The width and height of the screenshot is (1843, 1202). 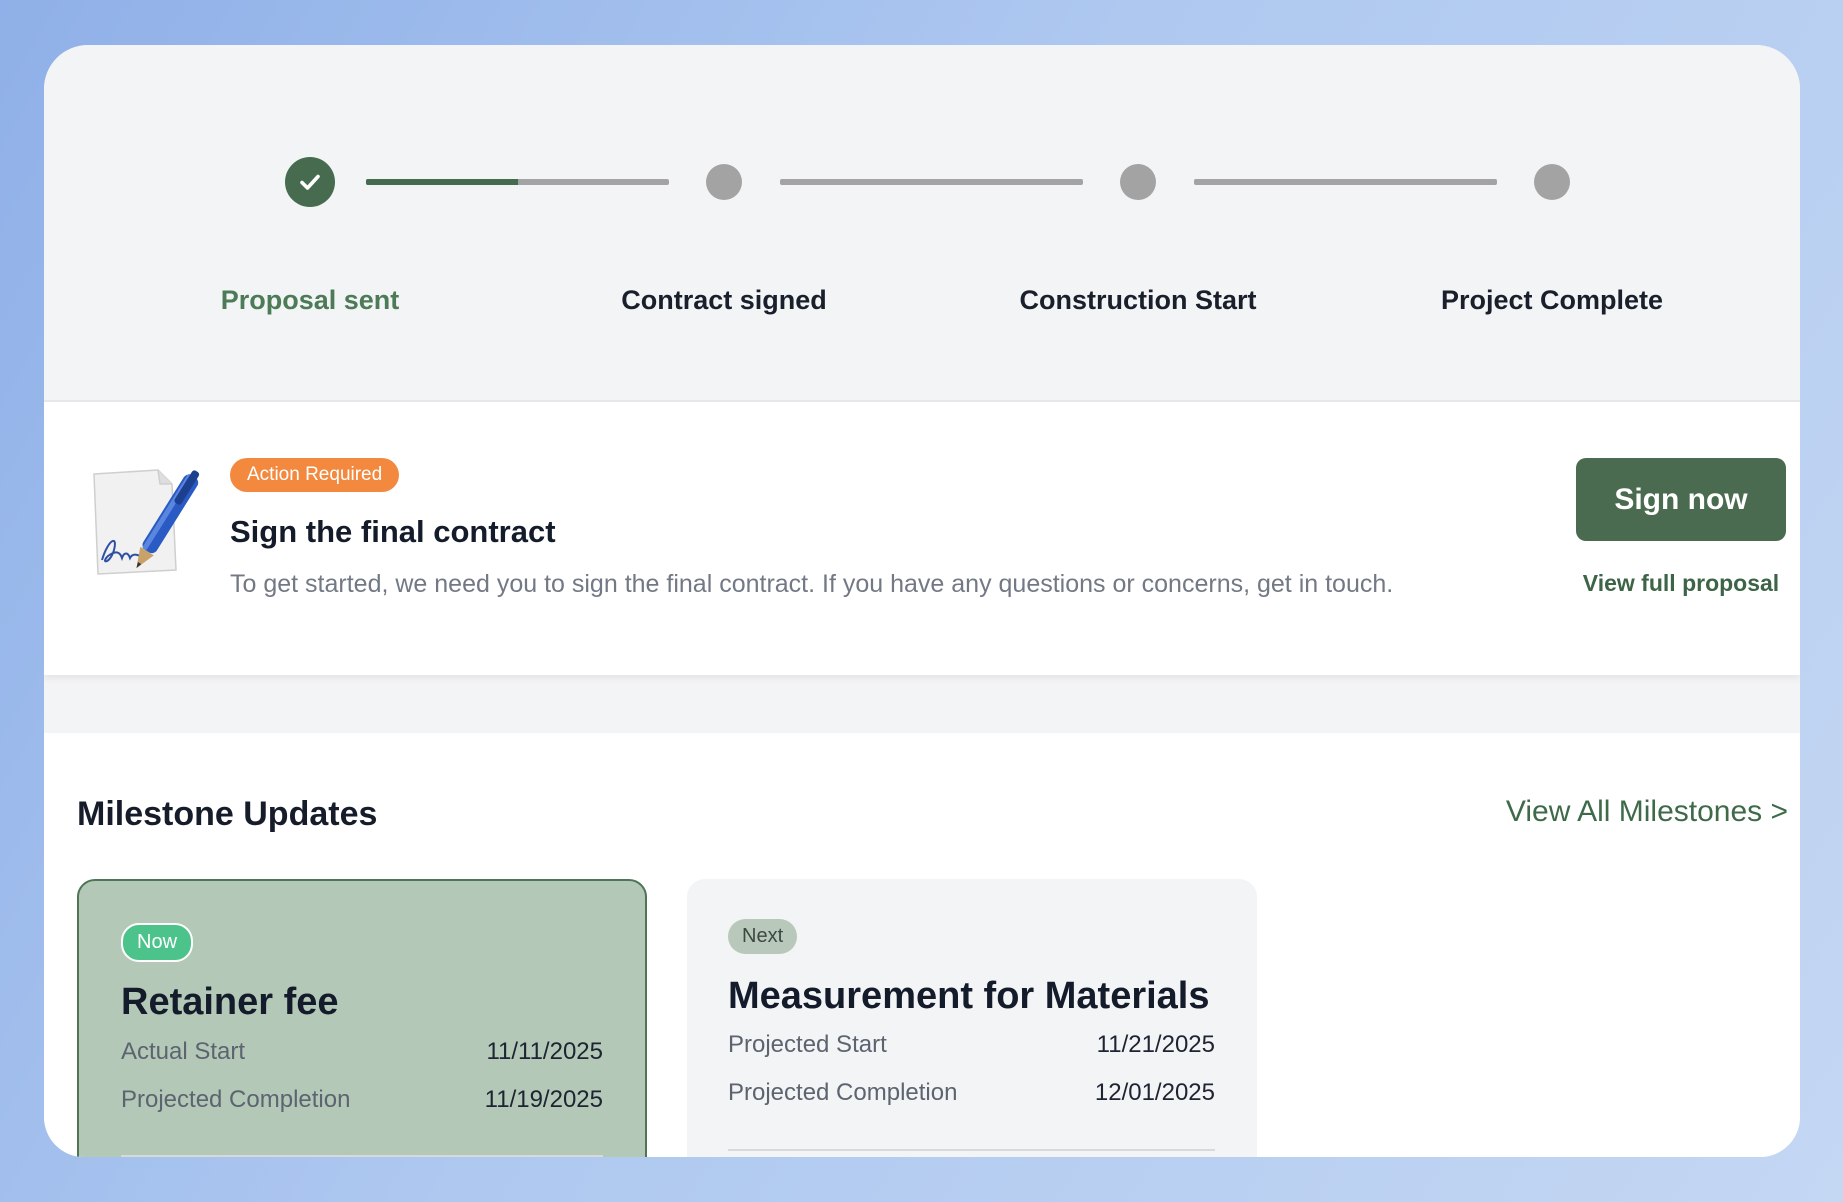 What do you see at coordinates (362, 1052) in the screenshot?
I see `milestone-row: Actual Start 11/11/2025` at bounding box center [362, 1052].